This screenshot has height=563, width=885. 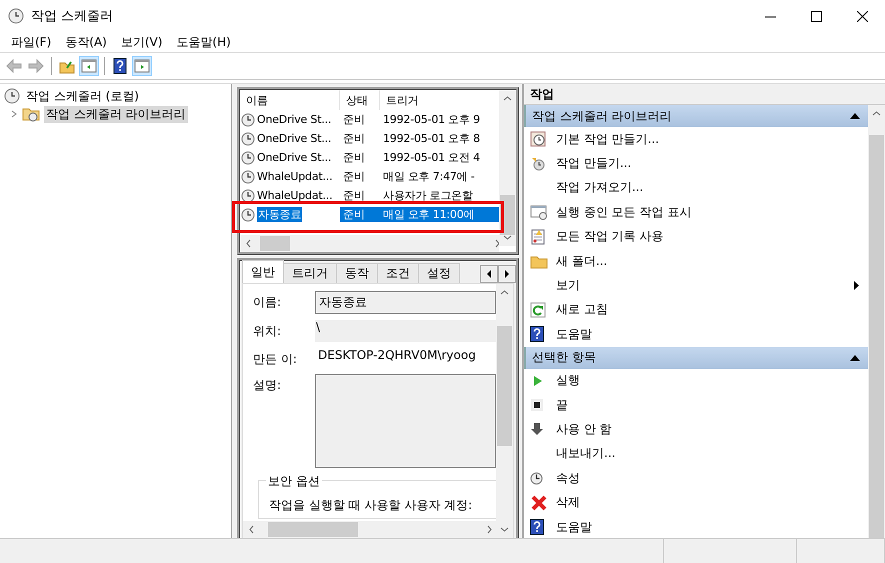 I want to click on menu-item: 보기(V), so click(x=142, y=42).